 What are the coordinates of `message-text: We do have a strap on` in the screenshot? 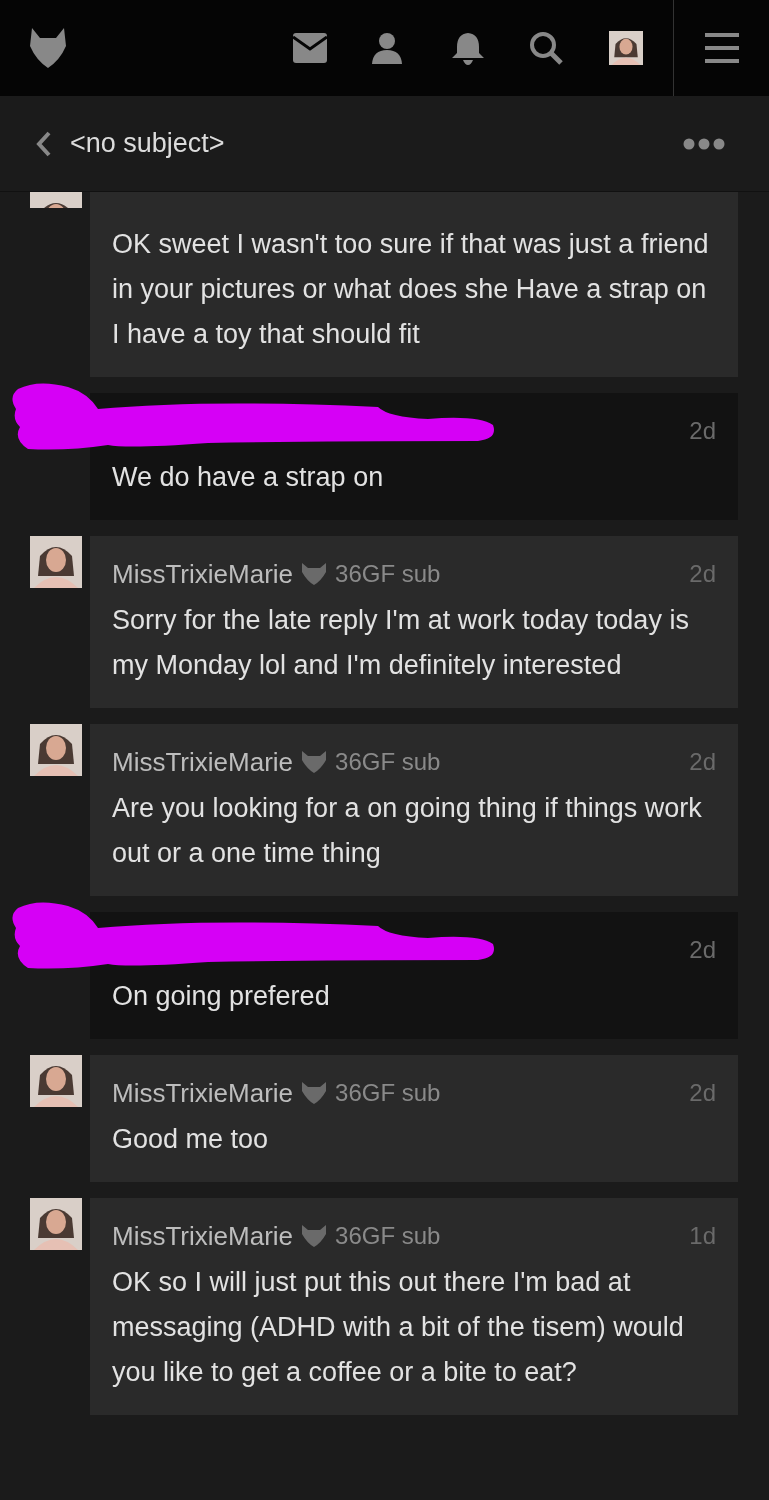 It's located at (248, 477).